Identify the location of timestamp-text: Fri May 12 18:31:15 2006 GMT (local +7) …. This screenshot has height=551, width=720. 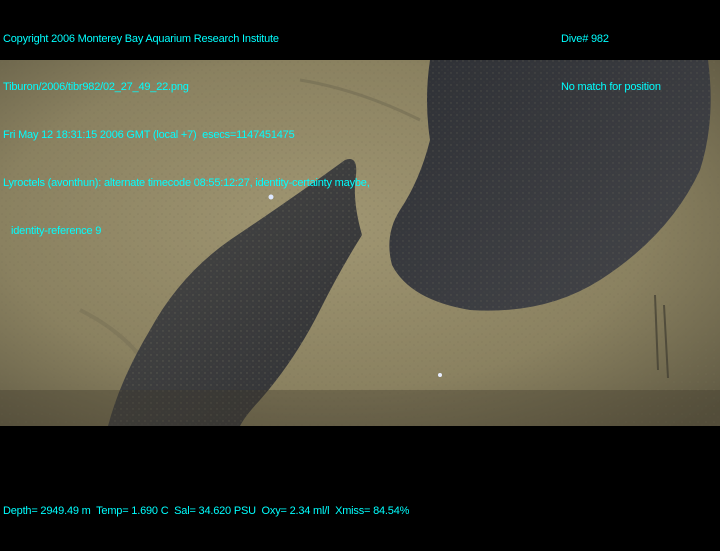
(149, 135).